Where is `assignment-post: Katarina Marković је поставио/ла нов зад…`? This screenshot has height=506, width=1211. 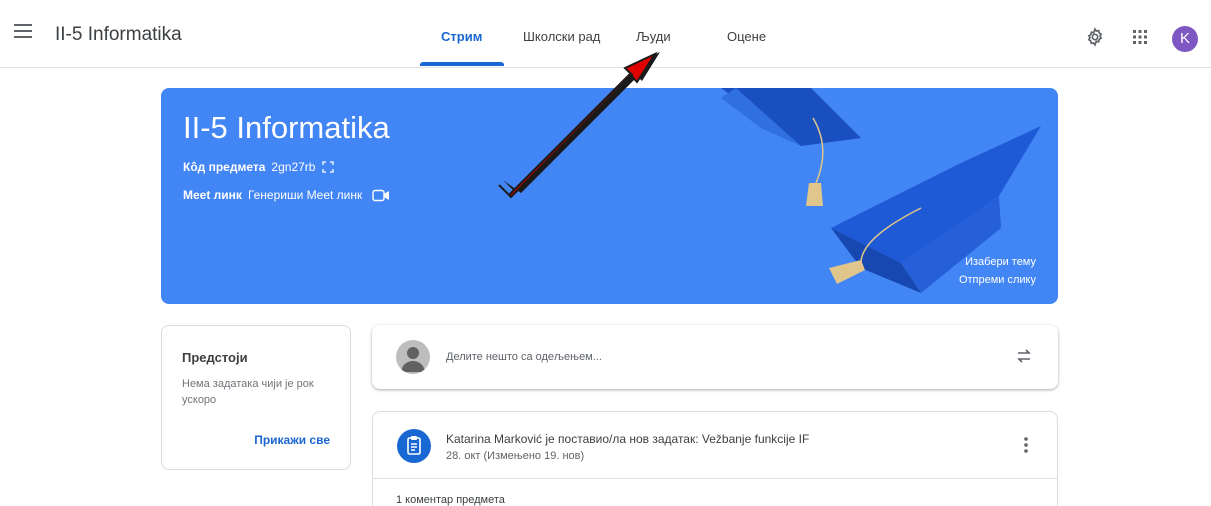 assignment-post: Katarina Marković је поставио/ла нов зад… is located at coordinates (715, 458).